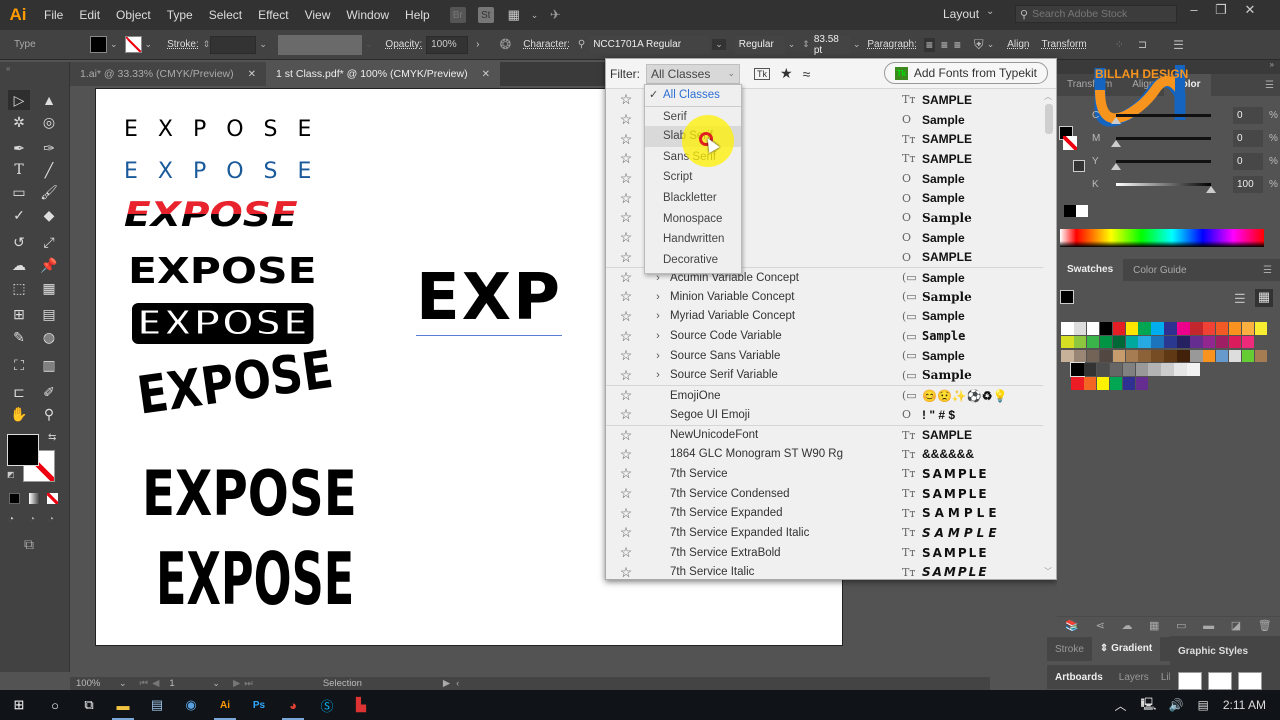 This screenshot has width=1280, height=720. What do you see at coordinates (1211, 189) in the screenshot?
I see `slider-handle` at bounding box center [1211, 189].